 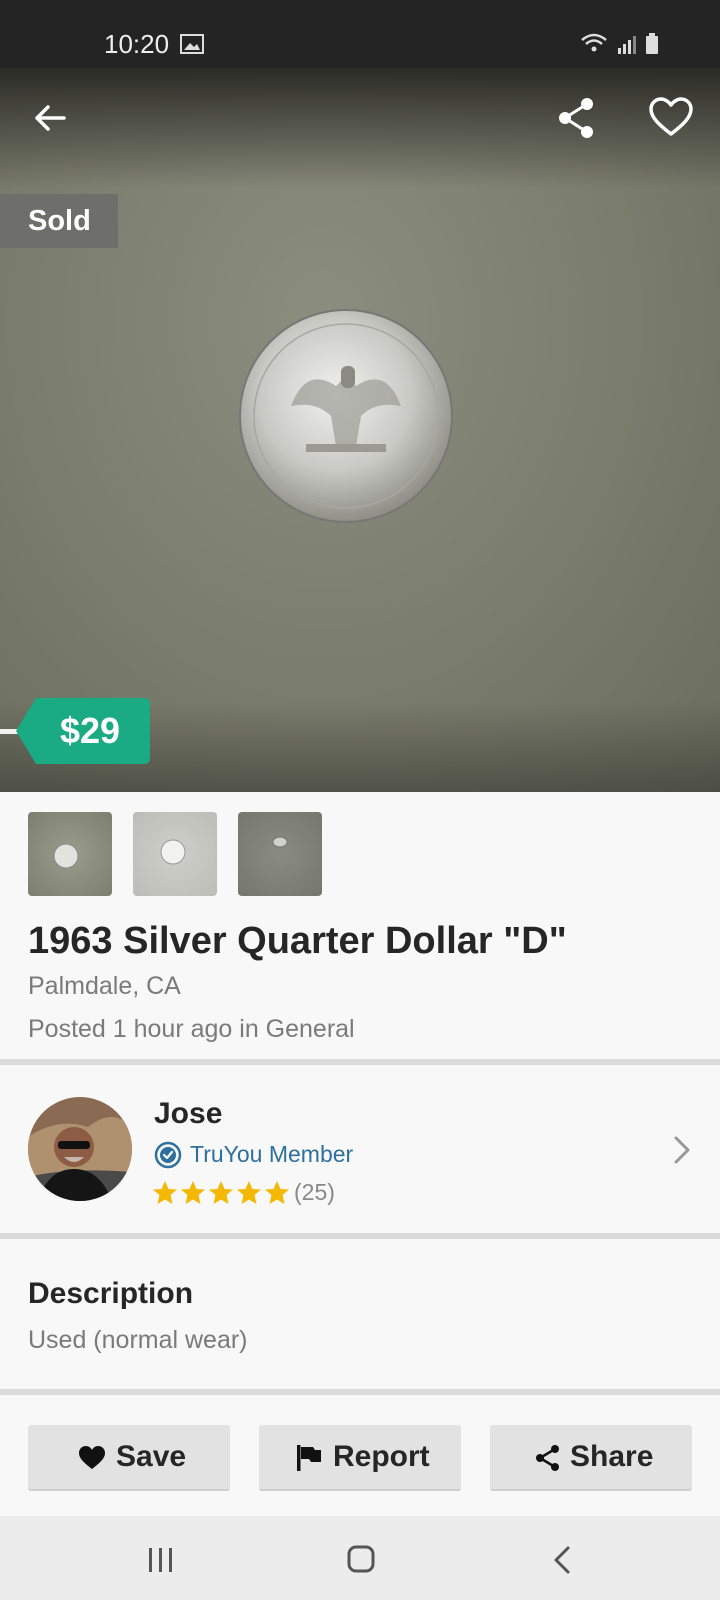 What do you see at coordinates (682, 1150) in the screenshot?
I see `chevron-right-icon` at bounding box center [682, 1150].